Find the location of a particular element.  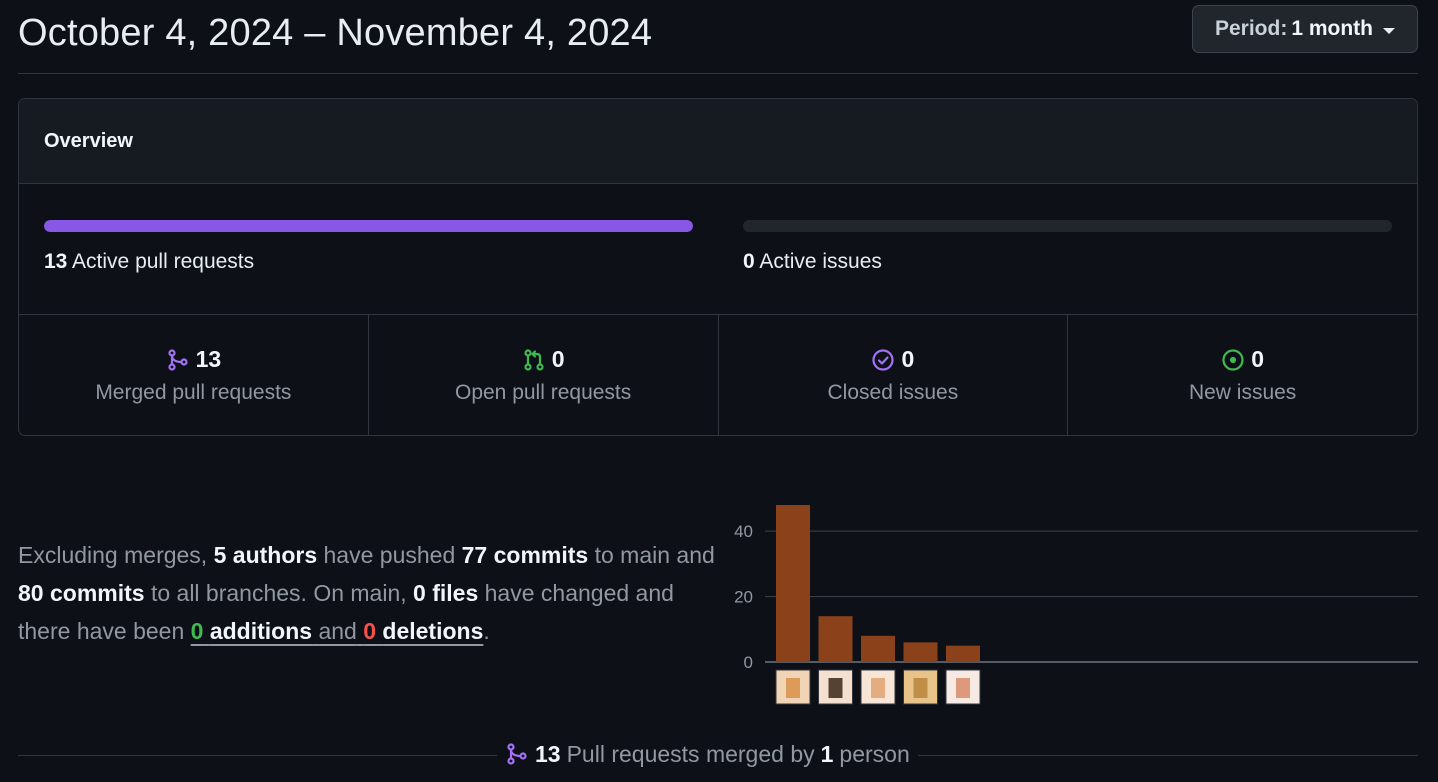

commits-main-count: 77 commits is located at coordinates (525, 555).